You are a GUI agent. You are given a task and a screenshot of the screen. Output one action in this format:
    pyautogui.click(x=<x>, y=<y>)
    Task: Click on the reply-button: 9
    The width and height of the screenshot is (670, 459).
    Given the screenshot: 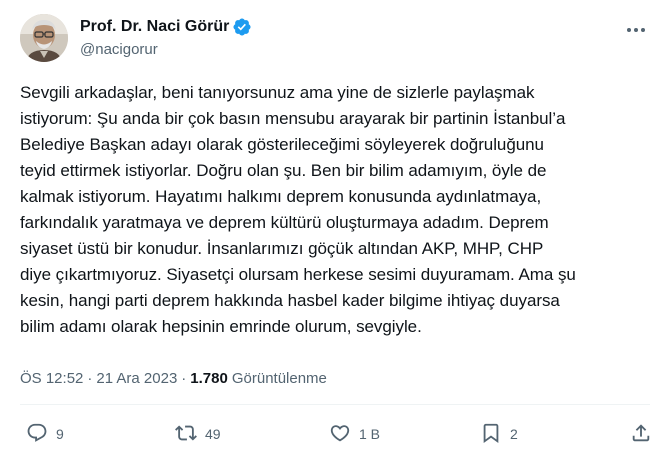 What is the action you would take?
    pyautogui.click(x=45, y=434)
    